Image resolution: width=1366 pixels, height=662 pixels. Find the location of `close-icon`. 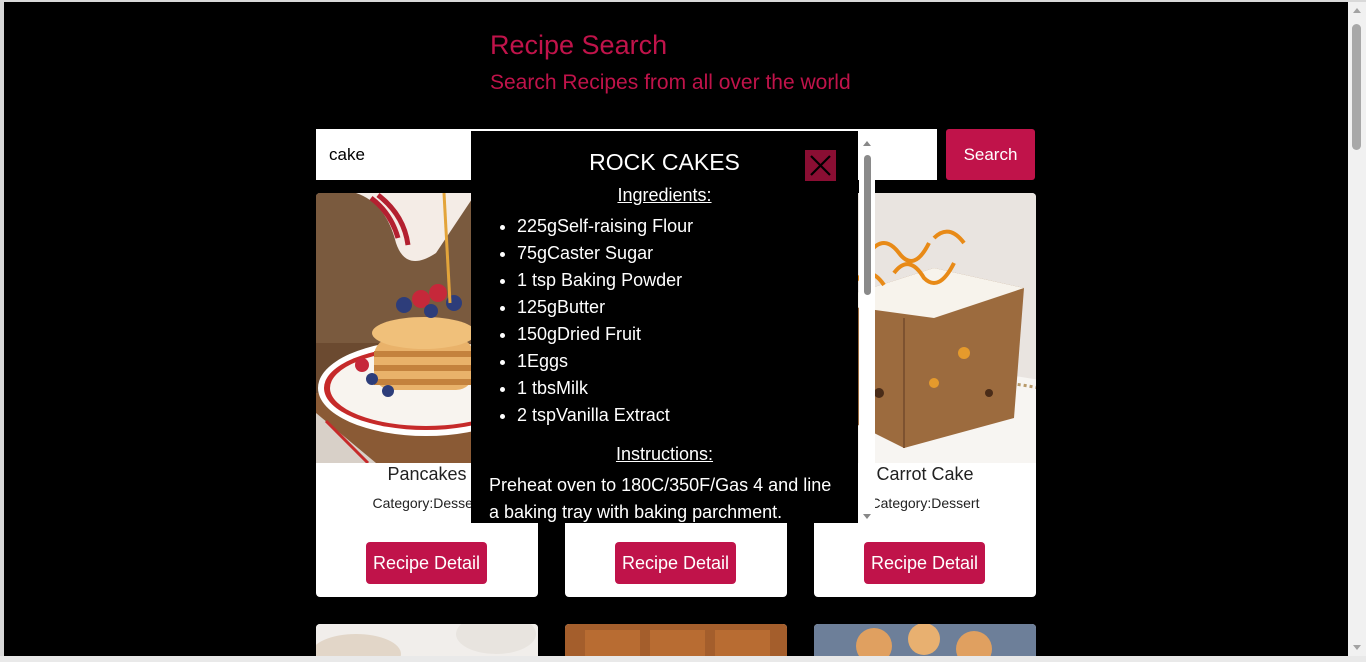

close-icon is located at coordinates (820, 165).